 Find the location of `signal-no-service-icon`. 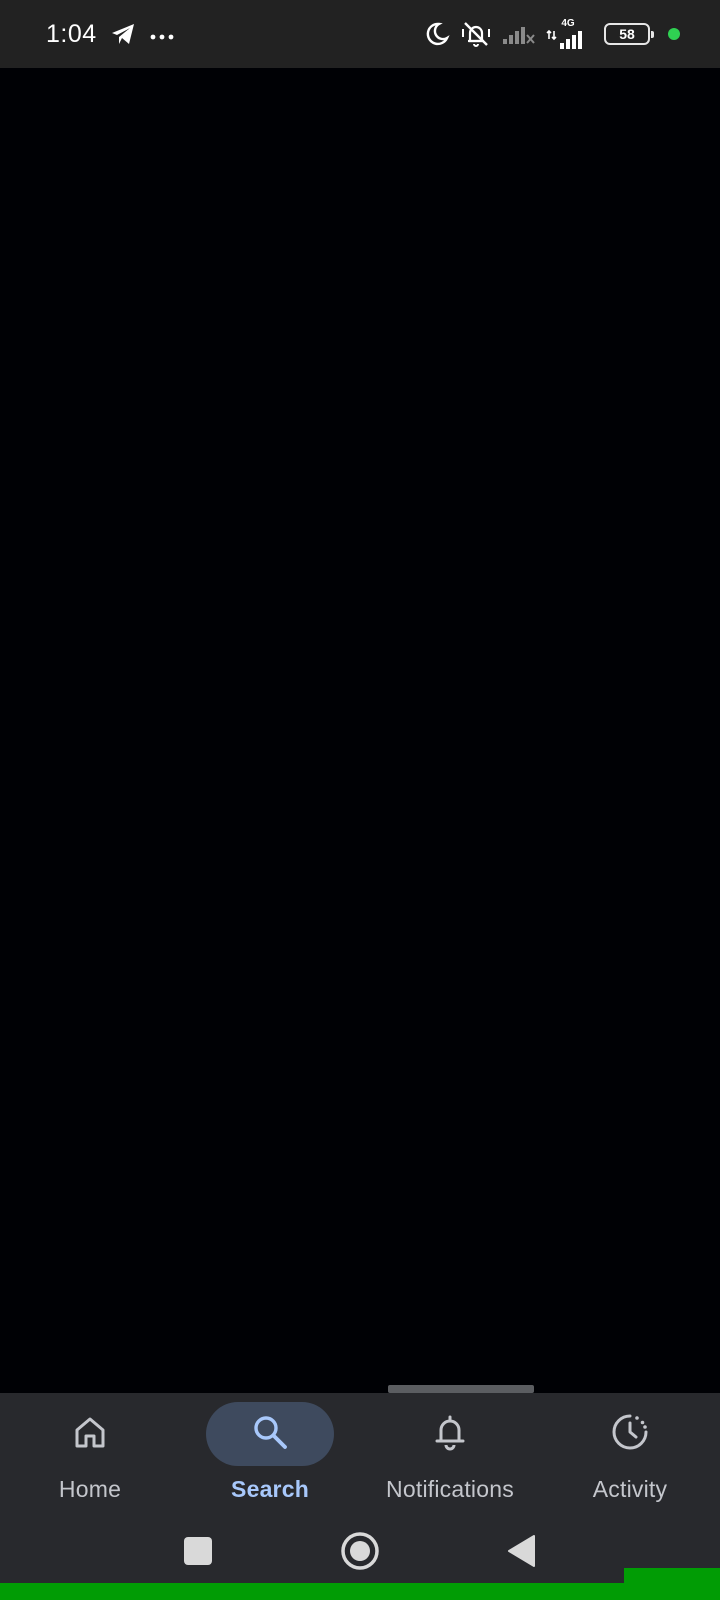

signal-no-service-icon is located at coordinates (519, 34).